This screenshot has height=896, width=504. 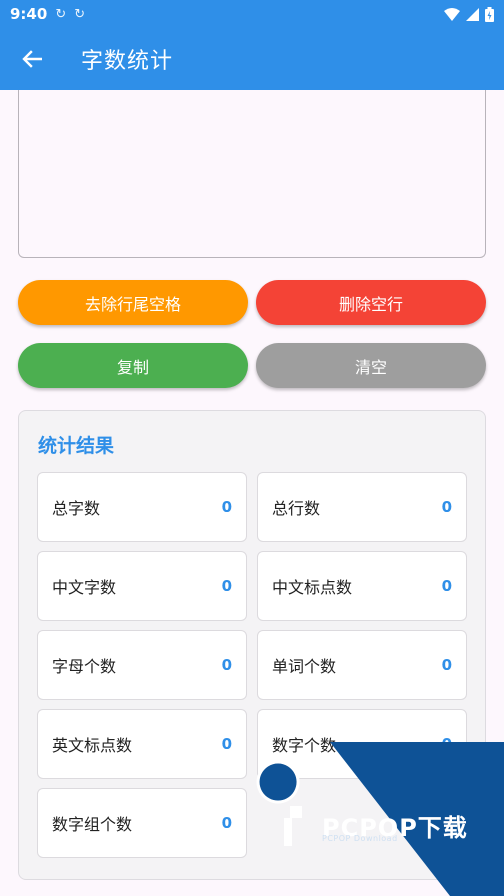 I want to click on app-bar: 字数统计, so click(x=252, y=59).